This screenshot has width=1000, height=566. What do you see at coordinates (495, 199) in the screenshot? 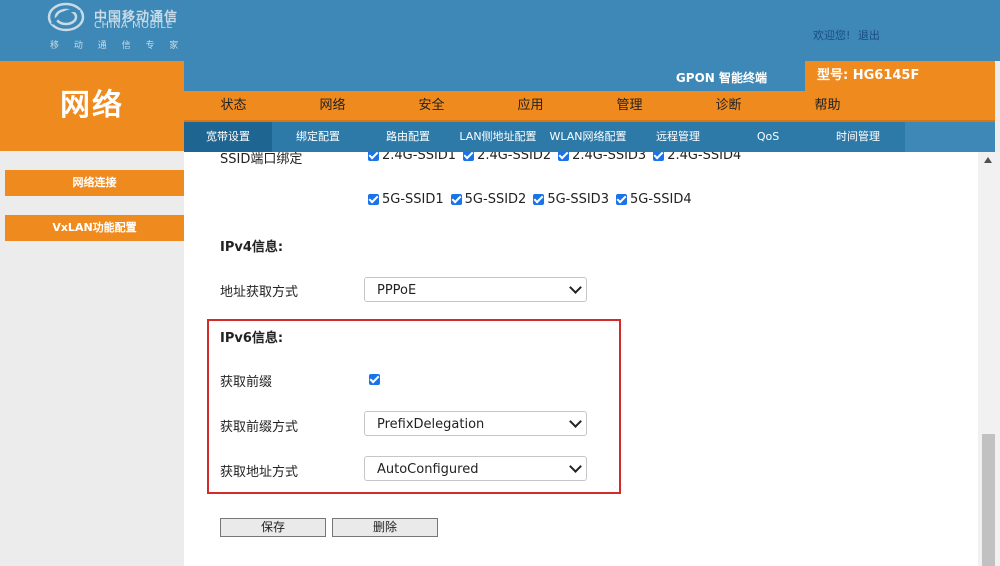
I see `checkbox-label: 5G-SSID2` at bounding box center [495, 199].